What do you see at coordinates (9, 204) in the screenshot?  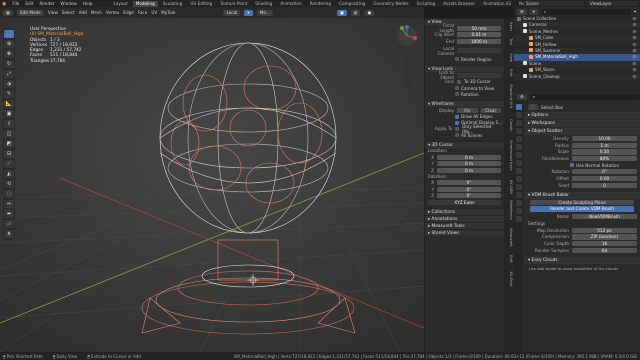 I see `edge-slide-icon: ⇔` at bounding box center [9, 204].